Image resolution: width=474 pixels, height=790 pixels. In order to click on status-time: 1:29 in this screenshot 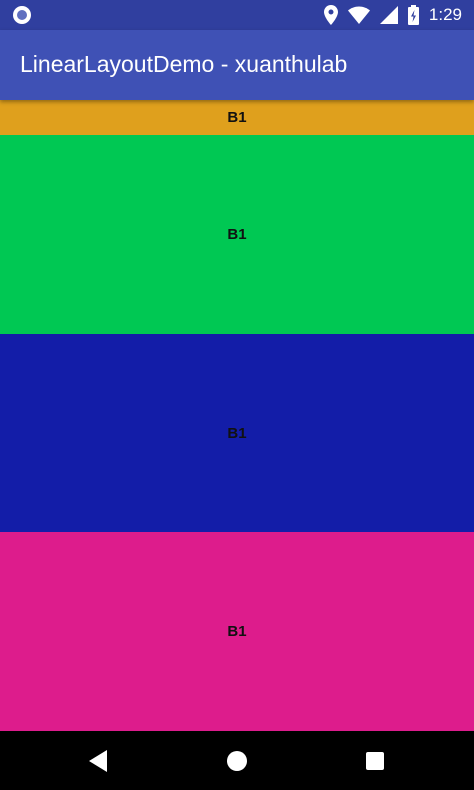, I will do `click(445, 14)`.